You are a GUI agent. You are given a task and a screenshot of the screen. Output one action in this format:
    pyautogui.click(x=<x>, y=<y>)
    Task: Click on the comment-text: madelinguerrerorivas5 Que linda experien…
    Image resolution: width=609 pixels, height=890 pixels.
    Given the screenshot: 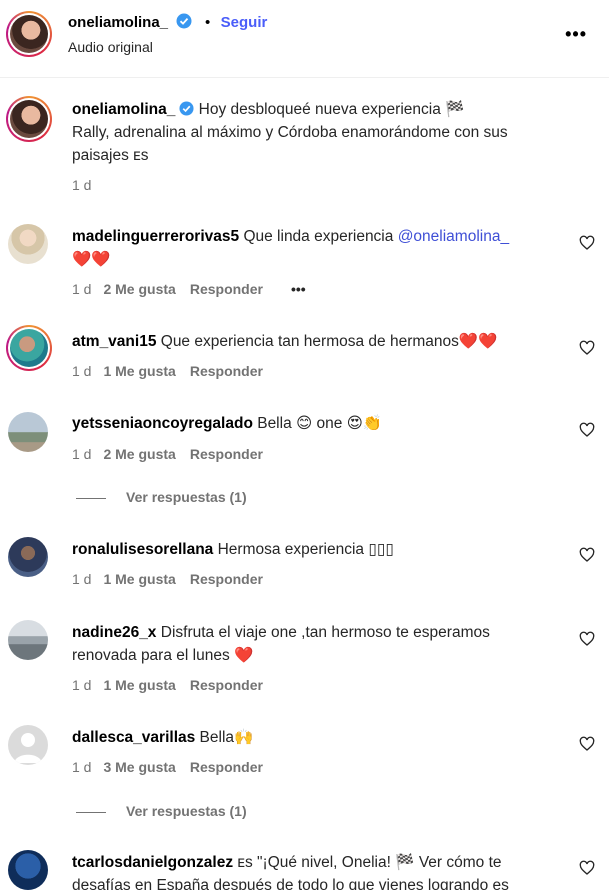 What is the action you would take?
    pyautogui.click(x=291, y=248)
    